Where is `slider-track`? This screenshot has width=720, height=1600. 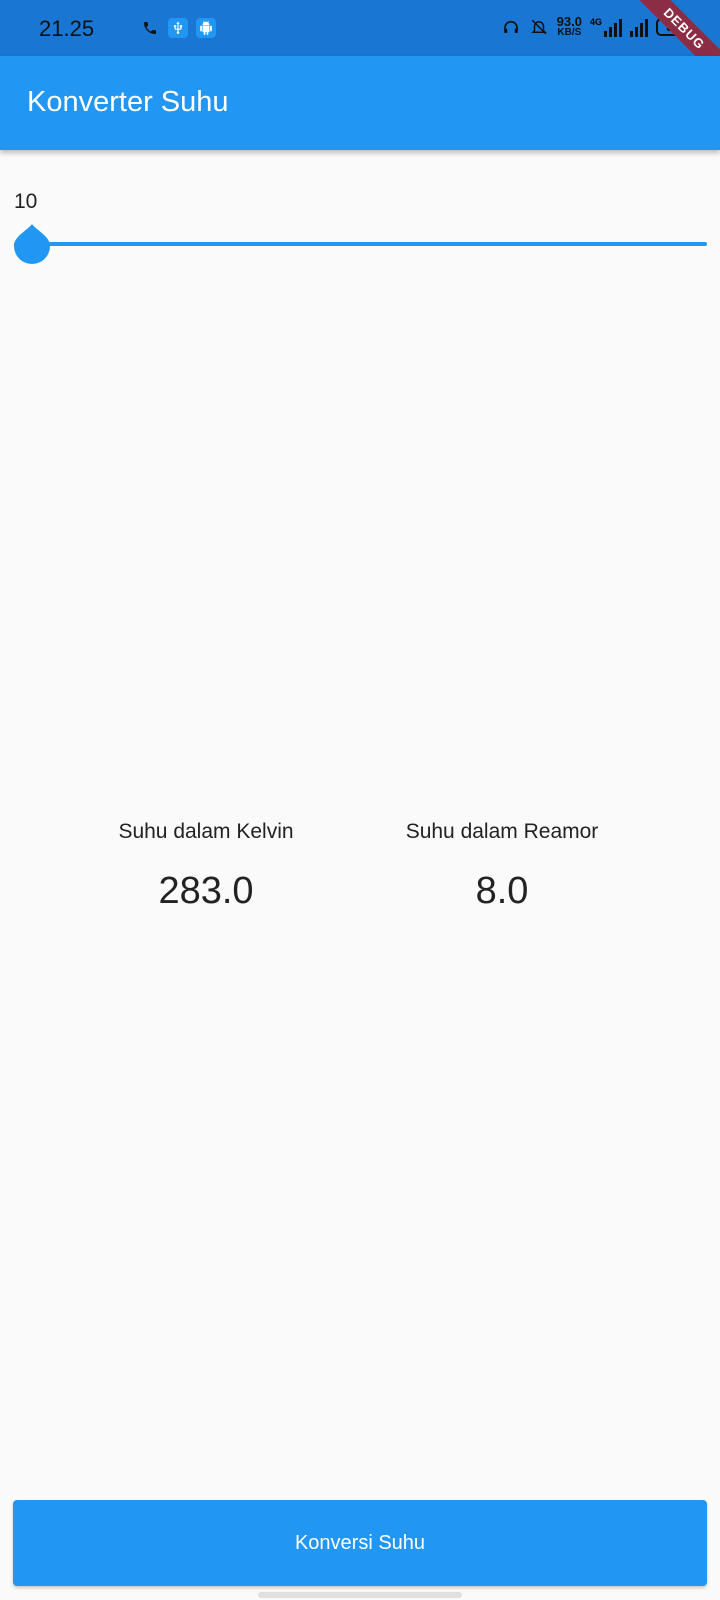 slider-track is located at coordinates (360, 244).